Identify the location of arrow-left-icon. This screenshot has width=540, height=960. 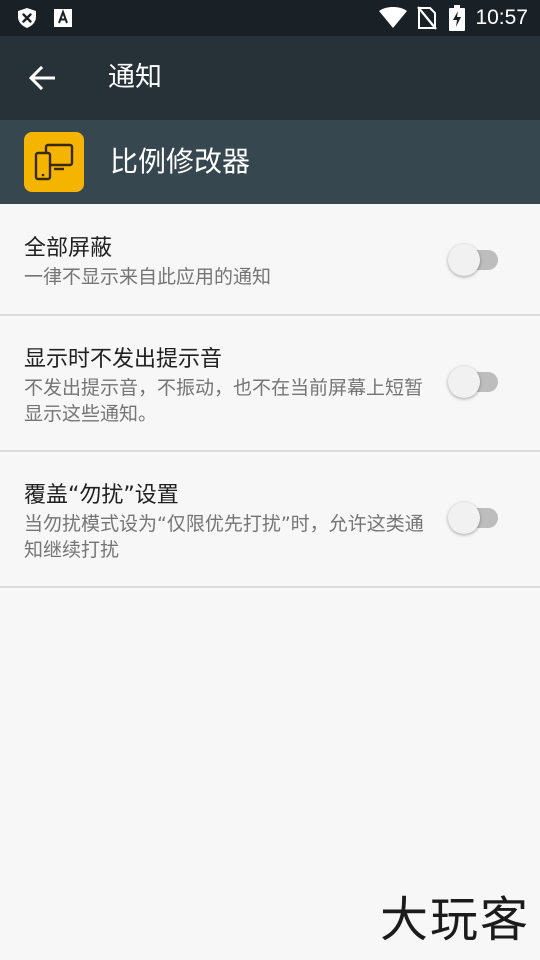
(42, 78).